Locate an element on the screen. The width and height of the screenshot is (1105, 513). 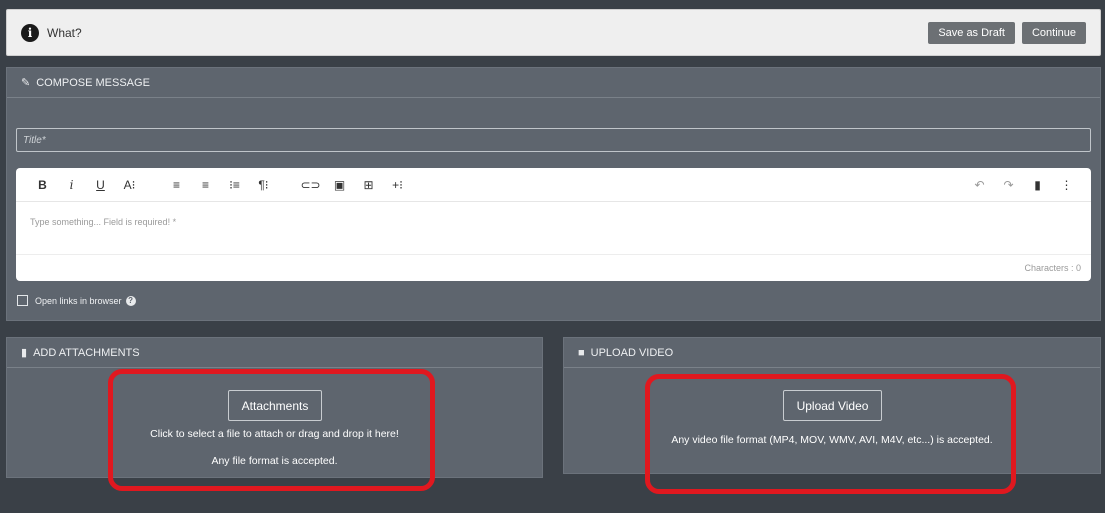
compose-header: ✎ COMPOSE MESSAGE is located at coordinates (553, 83).